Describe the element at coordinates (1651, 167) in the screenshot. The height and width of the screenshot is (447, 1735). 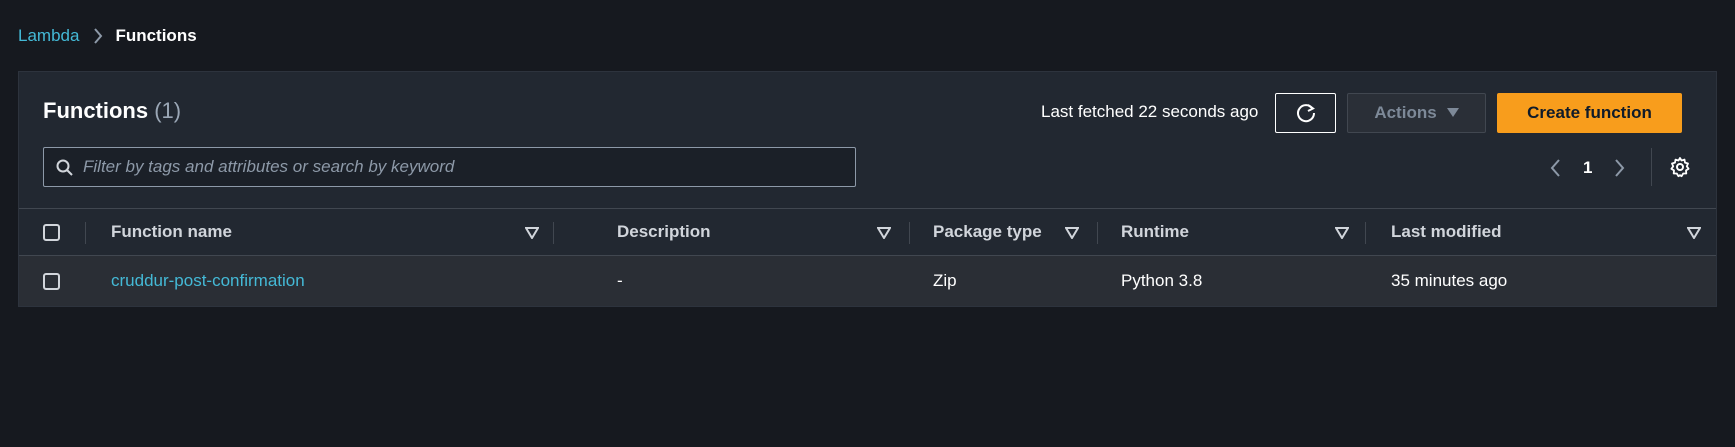
I see `pager-divider` at that location.